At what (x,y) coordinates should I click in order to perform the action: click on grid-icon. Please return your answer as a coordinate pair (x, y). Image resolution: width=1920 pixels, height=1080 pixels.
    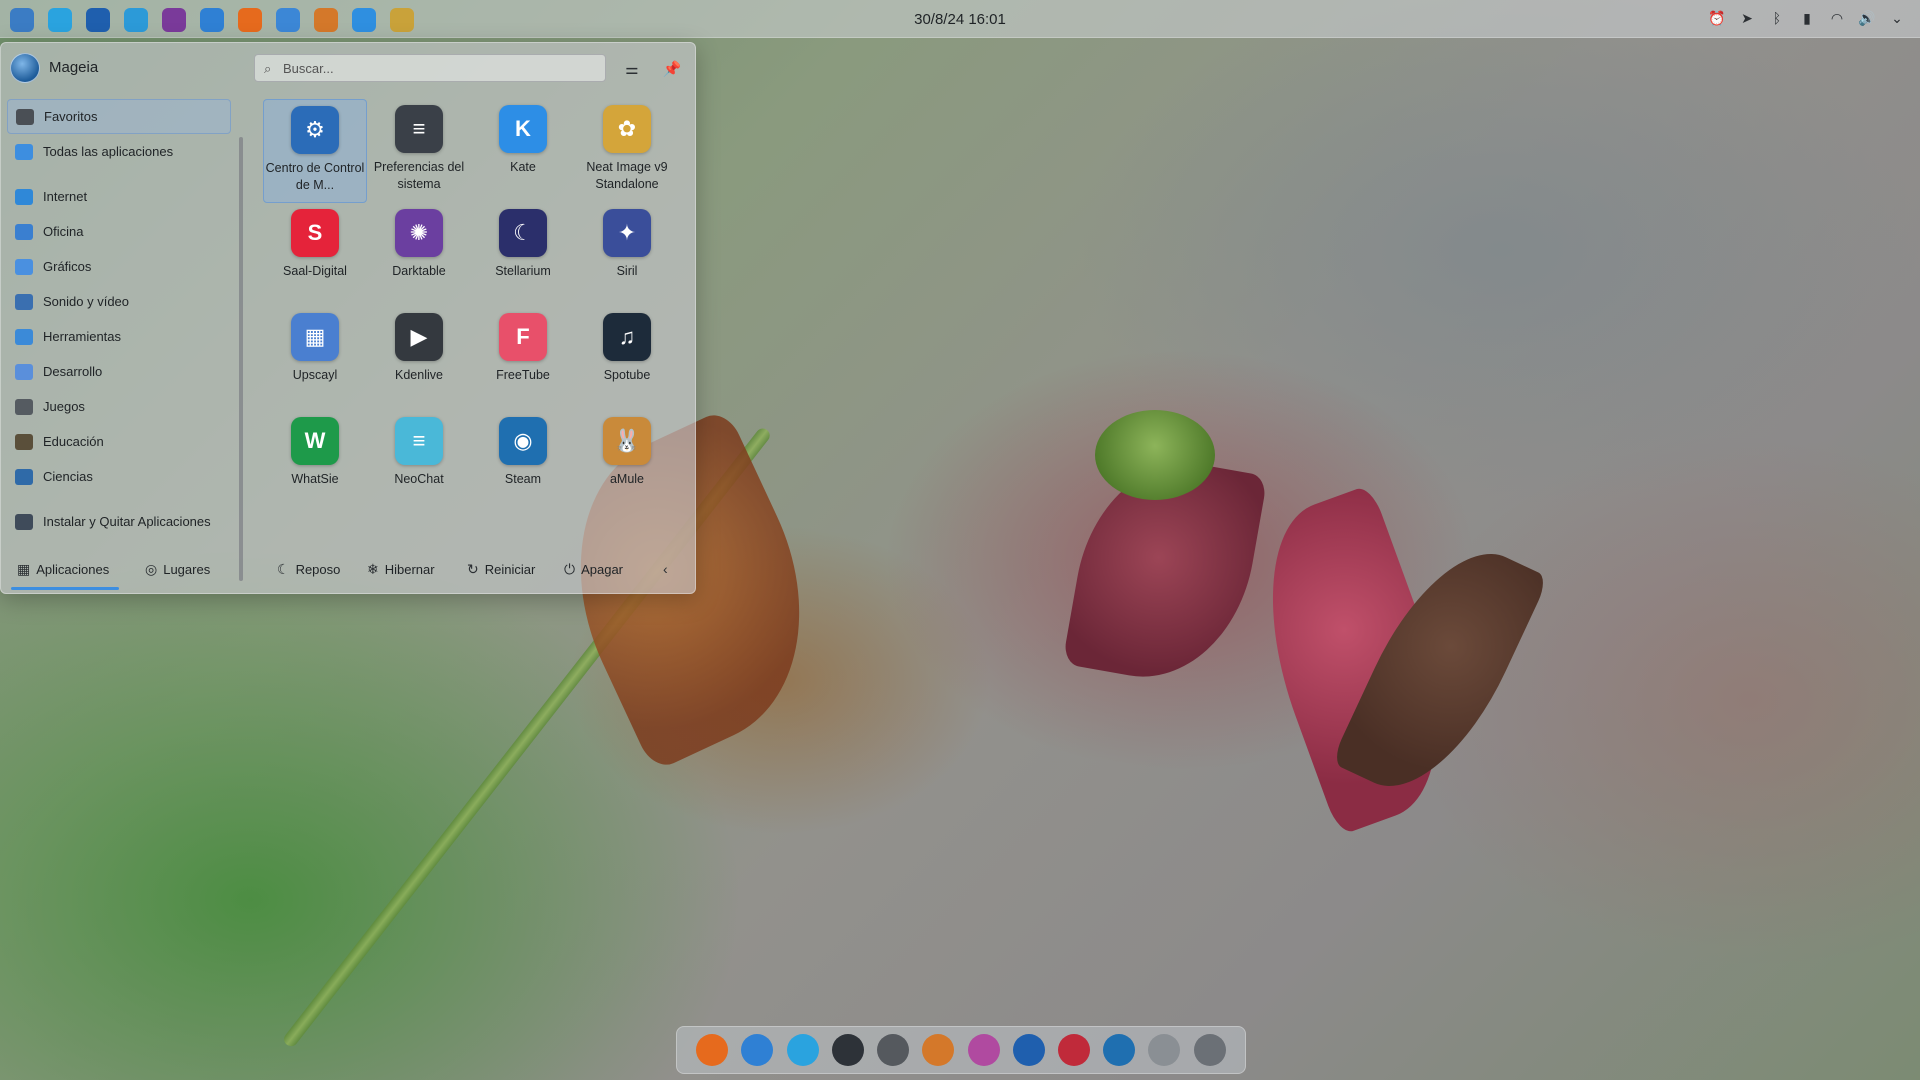
    Looking at the image, I should click on (24, 151).